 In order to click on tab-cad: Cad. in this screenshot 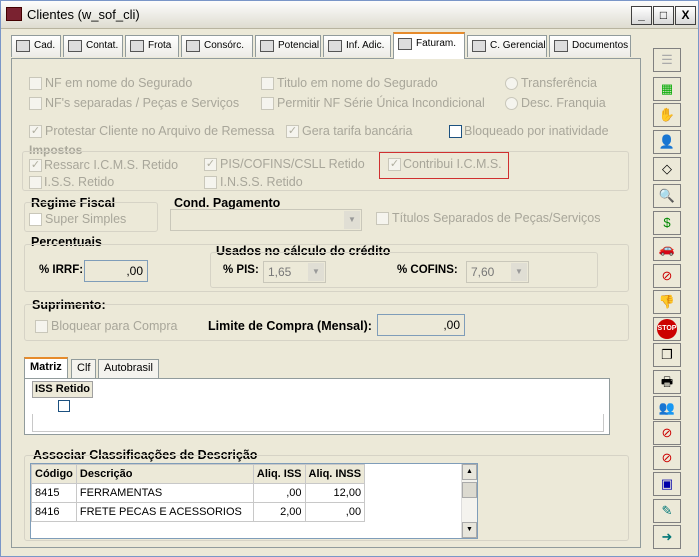, I will do `click(36, 46)`.